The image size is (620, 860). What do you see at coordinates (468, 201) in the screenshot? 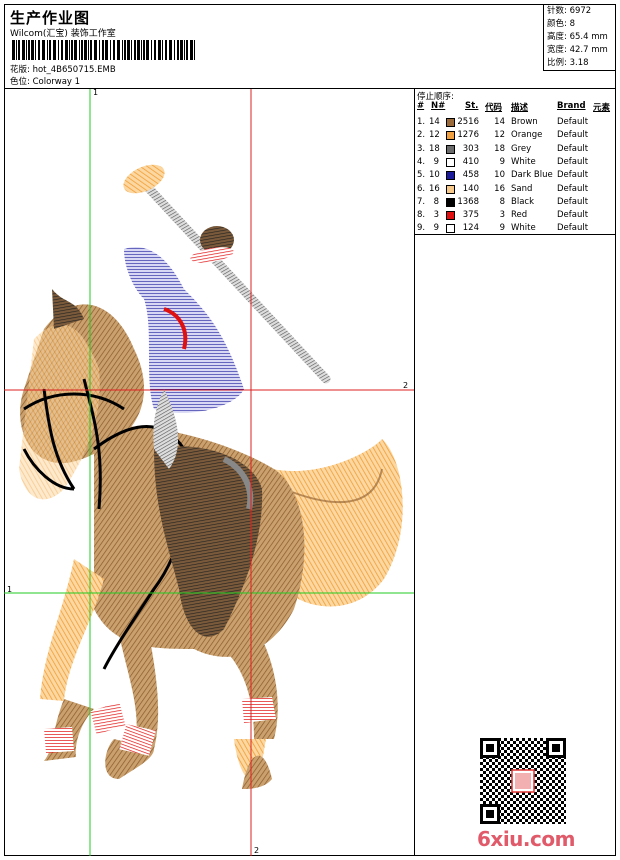
I see `row-stitches: 1368` at bounding box center [468, 201].